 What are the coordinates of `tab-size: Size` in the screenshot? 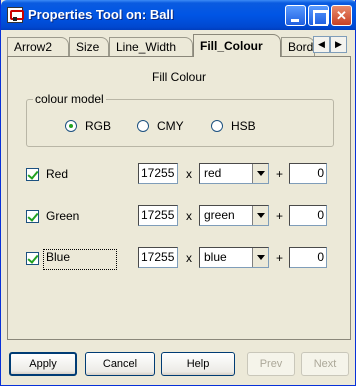 It's located at (89, 46).